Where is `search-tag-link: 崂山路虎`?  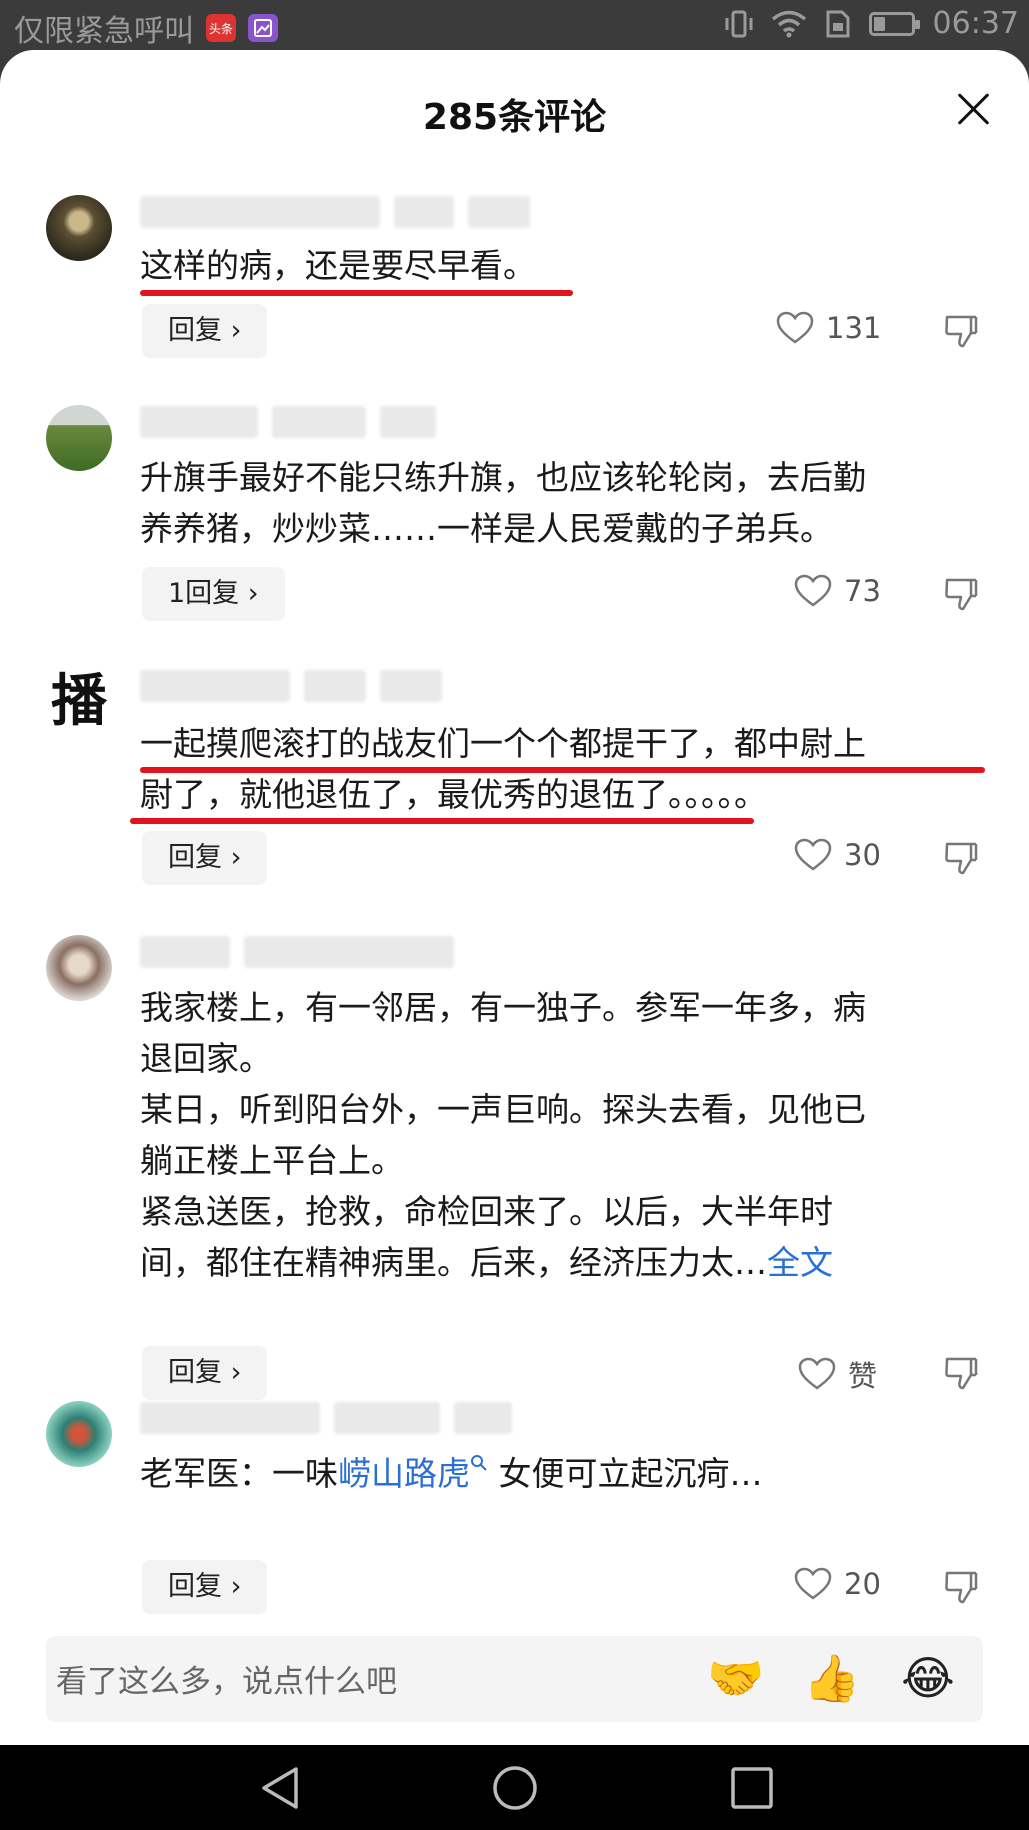 search-tag-link: 崂山路虎 is located at coordinates (404, 1473).